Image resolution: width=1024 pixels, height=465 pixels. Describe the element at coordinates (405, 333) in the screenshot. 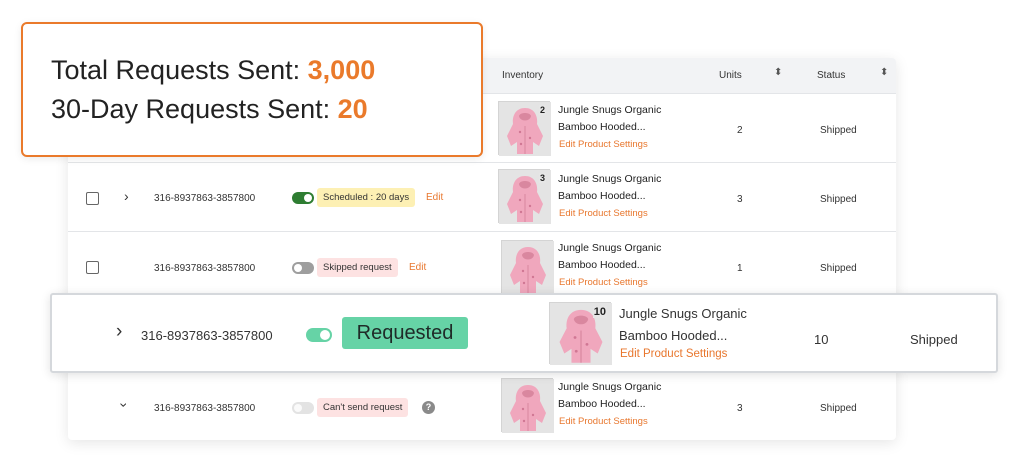

I see `request-status-badge: Requested` at that location.